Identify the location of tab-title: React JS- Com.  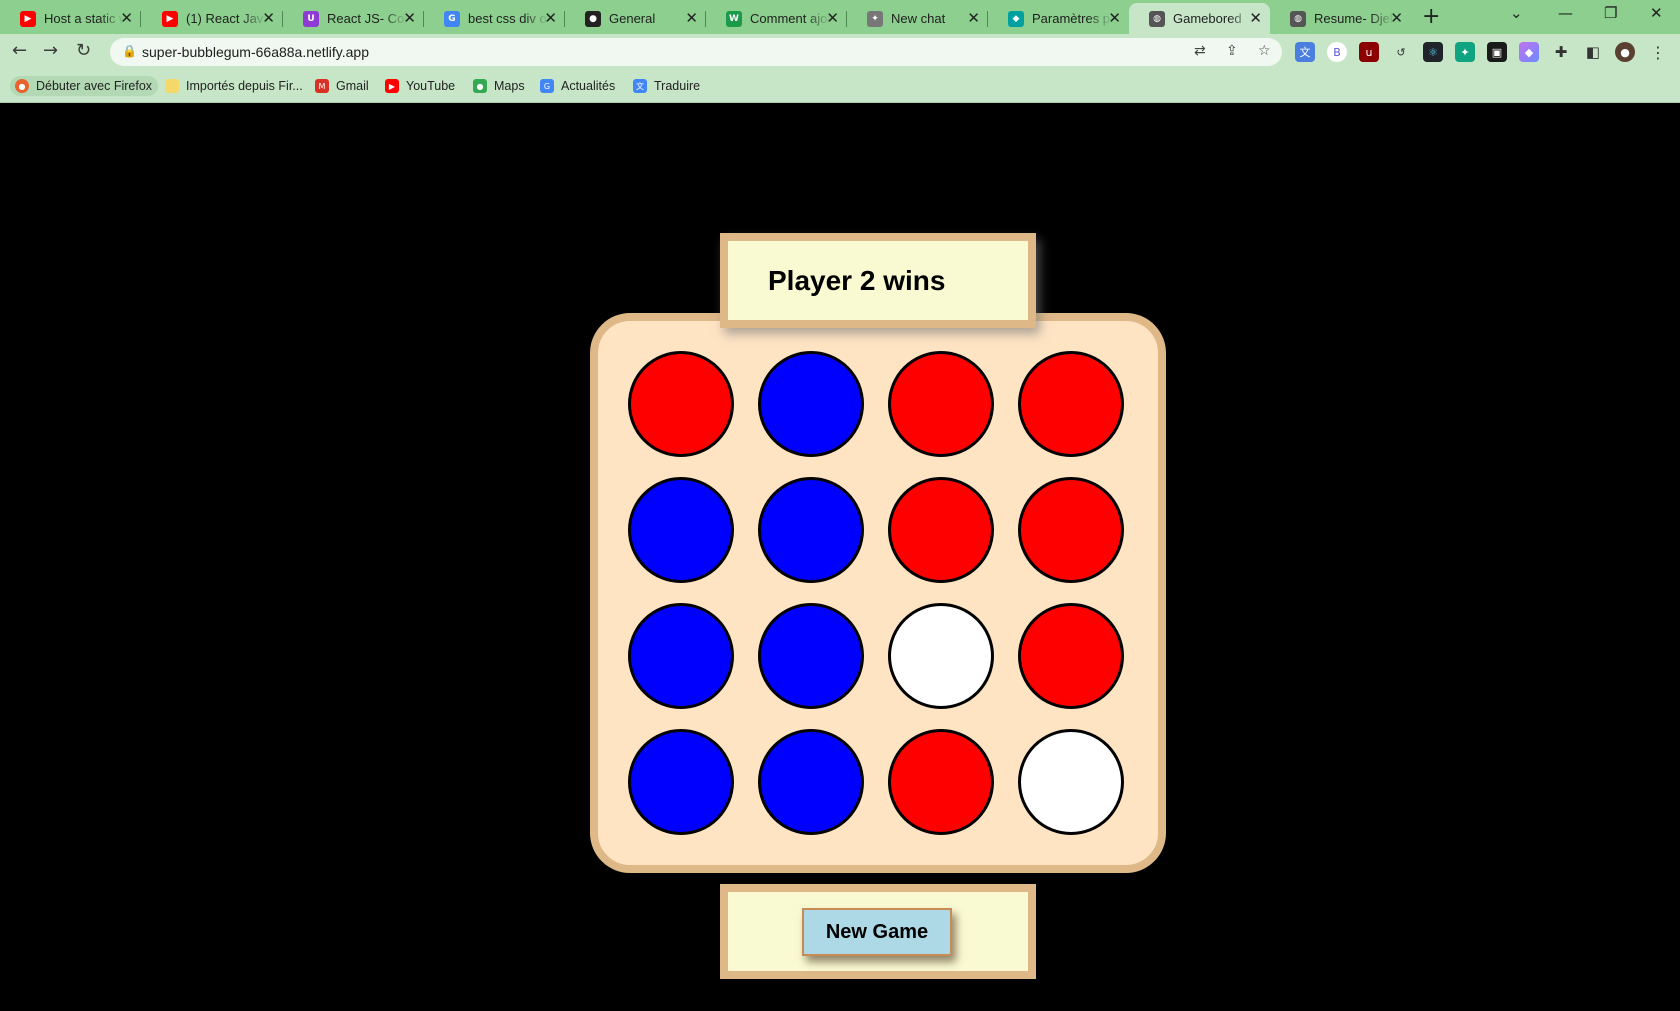
(367, 18).